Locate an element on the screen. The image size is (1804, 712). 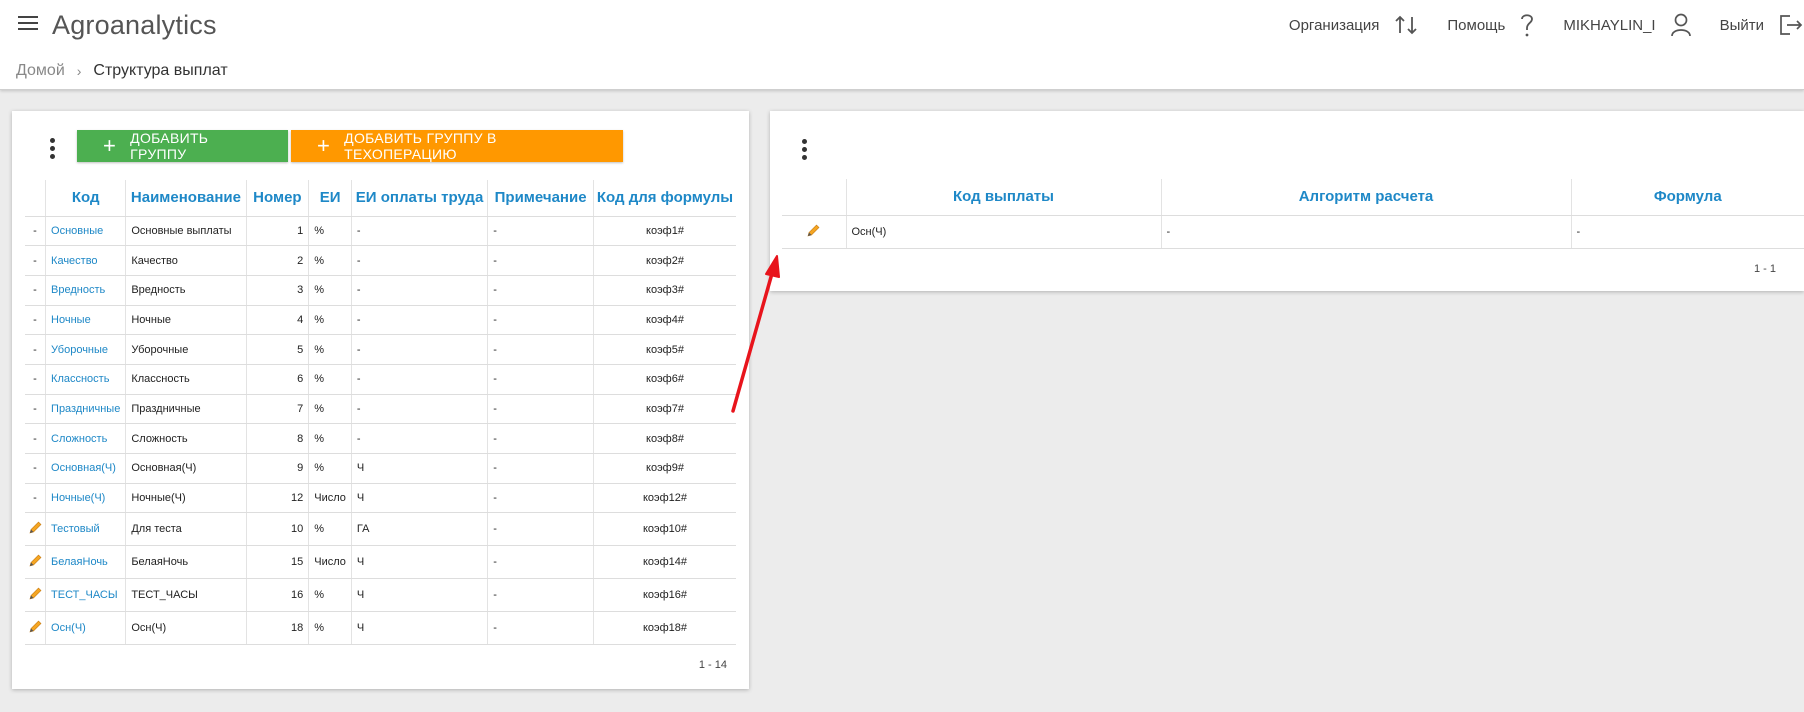
formula-code-cell: коэф5# is located at coordinates (664, 349).